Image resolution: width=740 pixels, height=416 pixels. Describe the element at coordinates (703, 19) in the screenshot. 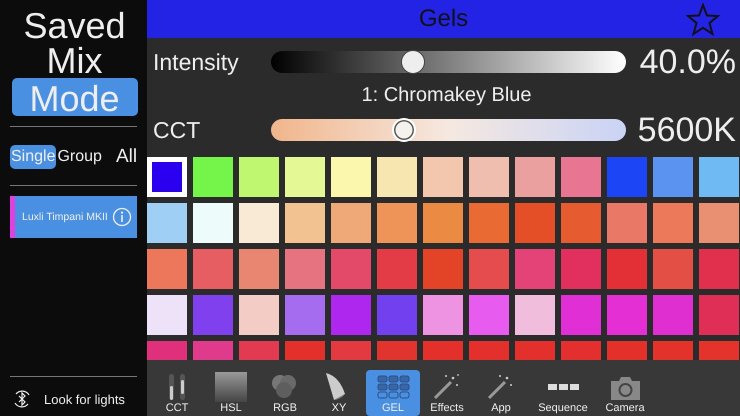

I see `star-icon` at that location.